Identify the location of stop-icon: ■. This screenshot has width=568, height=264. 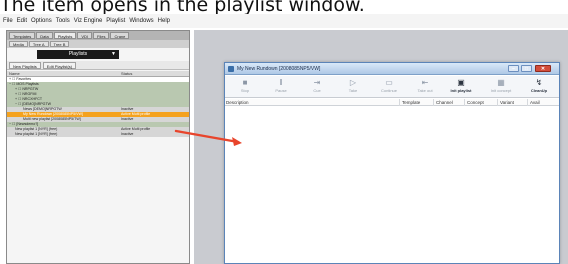
(245, 82).